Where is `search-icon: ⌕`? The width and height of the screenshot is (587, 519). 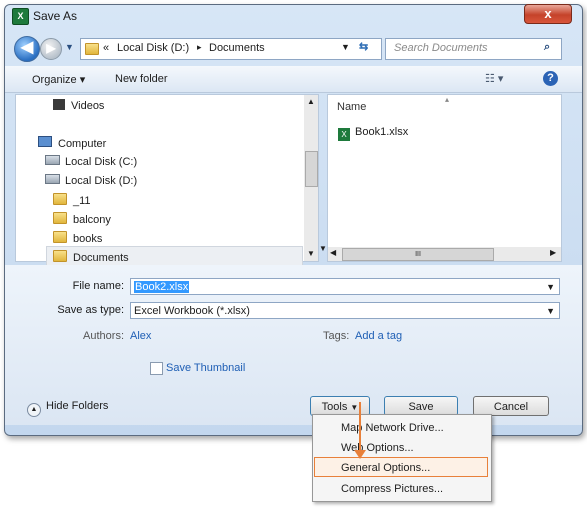
search-icon: ⌕ is located at coordinates (547, 47).